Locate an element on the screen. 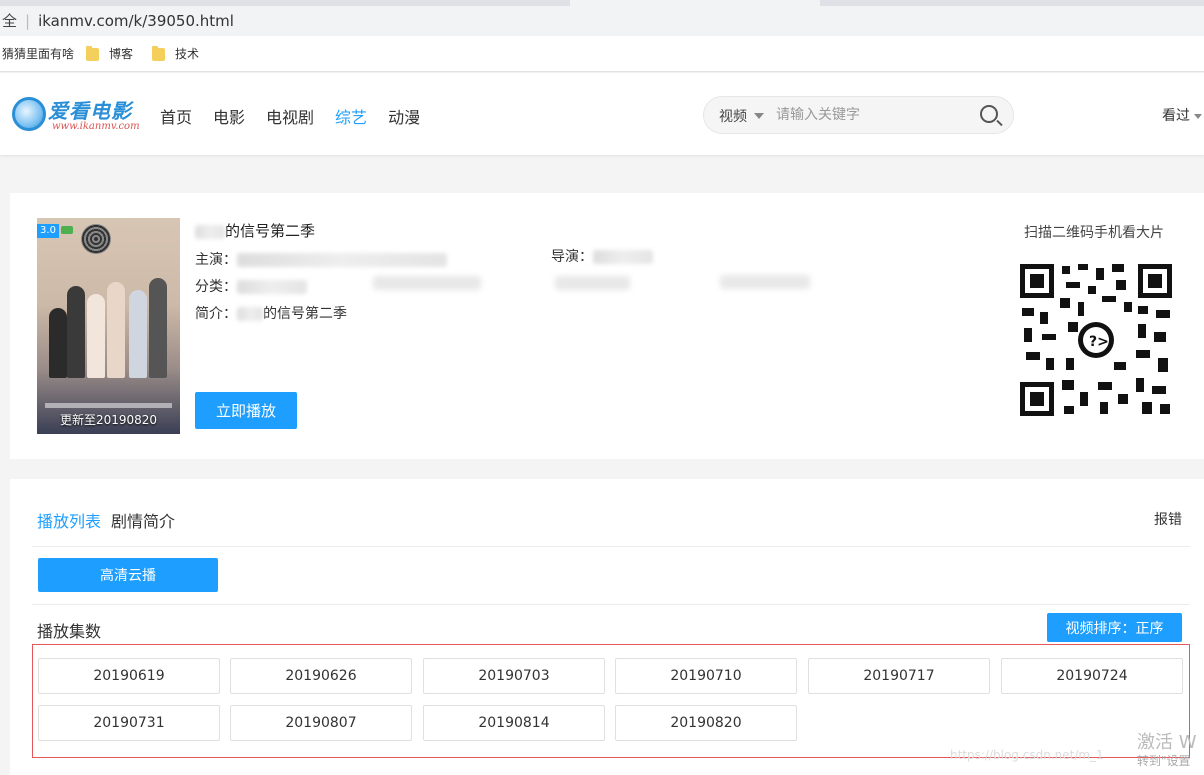  tab-playlist: 播放列表 is located at coordinates (69, 521).